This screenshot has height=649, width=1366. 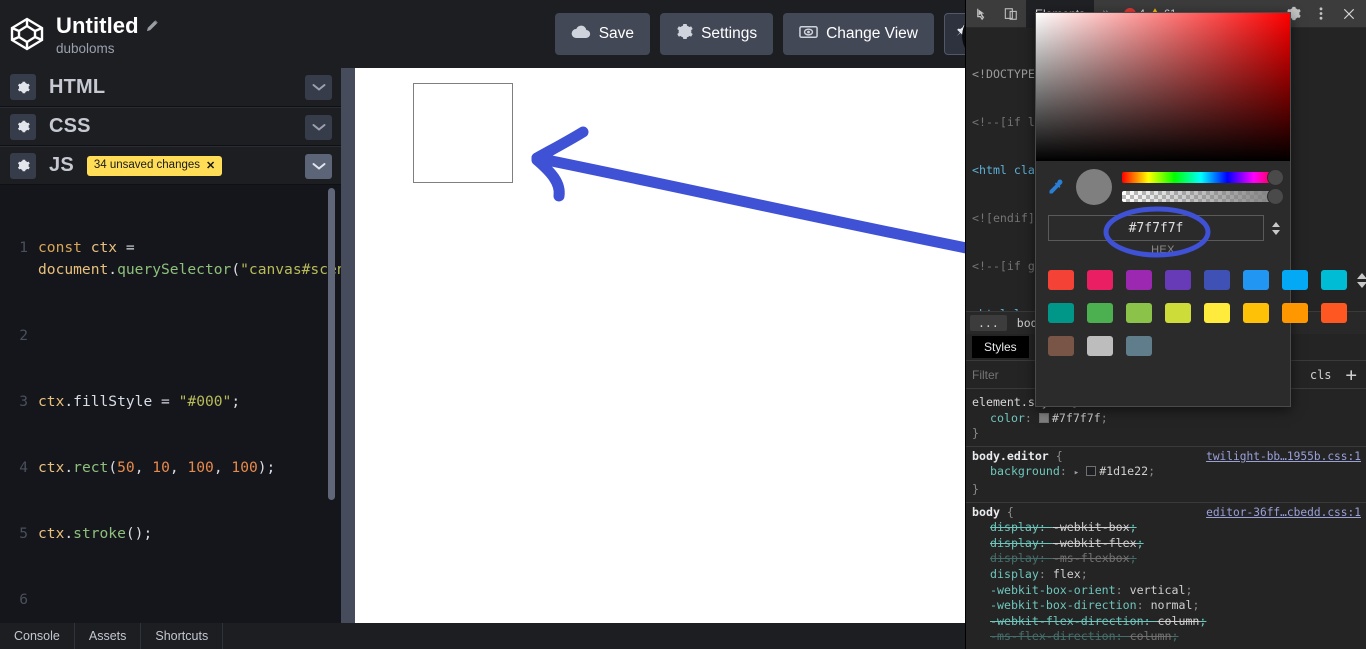 What do you see at coordinates (152, 25) in the screenshot?
I see `pencil-icon` at bounding box center [152, 25].